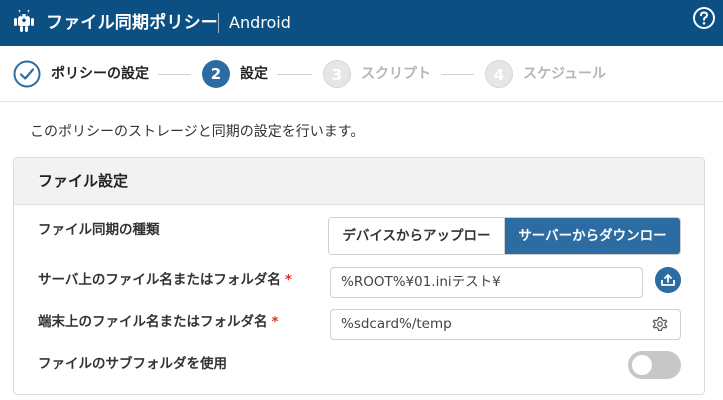 The height and width of the screenshot is (400, 723). What do you see at coordinates (660, 324) in the screenshot?
I see `gear-icon` at bounding box center [660, 324].